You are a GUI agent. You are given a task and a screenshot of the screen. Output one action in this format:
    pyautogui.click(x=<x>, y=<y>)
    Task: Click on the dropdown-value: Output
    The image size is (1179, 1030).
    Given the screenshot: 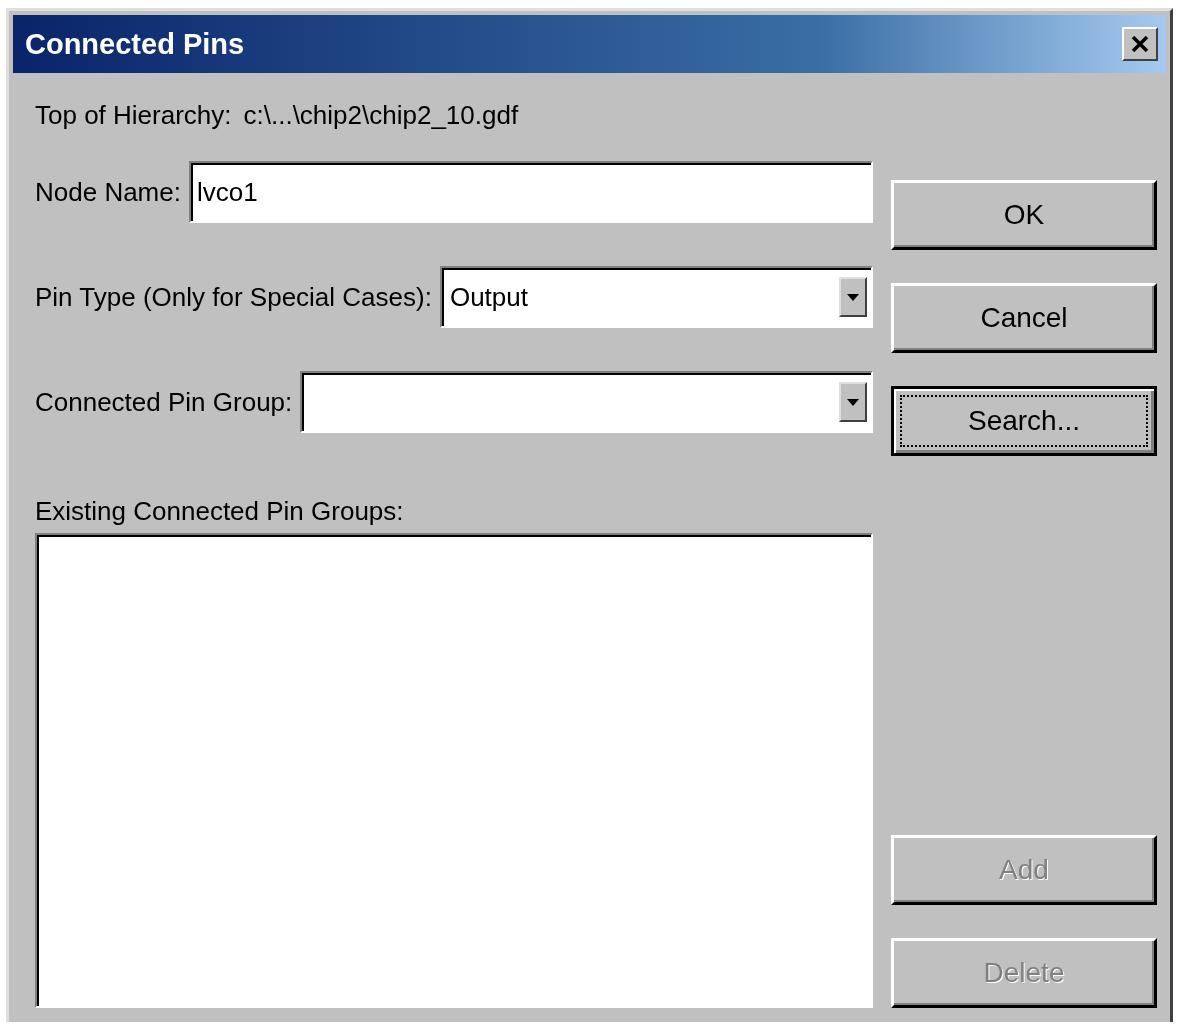 What is the action you would take?
    pyautogui.click(x=488, y=297)
    